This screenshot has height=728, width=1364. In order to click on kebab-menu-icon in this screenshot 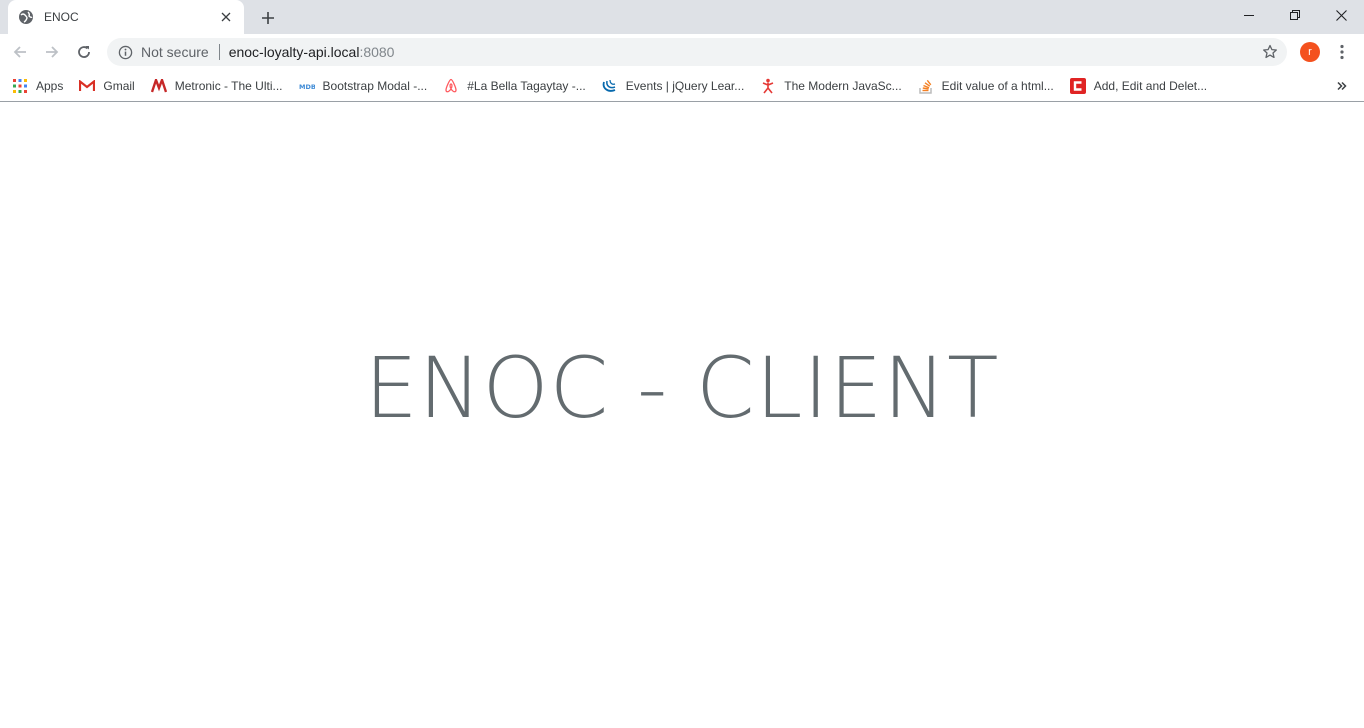, I will do `click(1342, 52)`.